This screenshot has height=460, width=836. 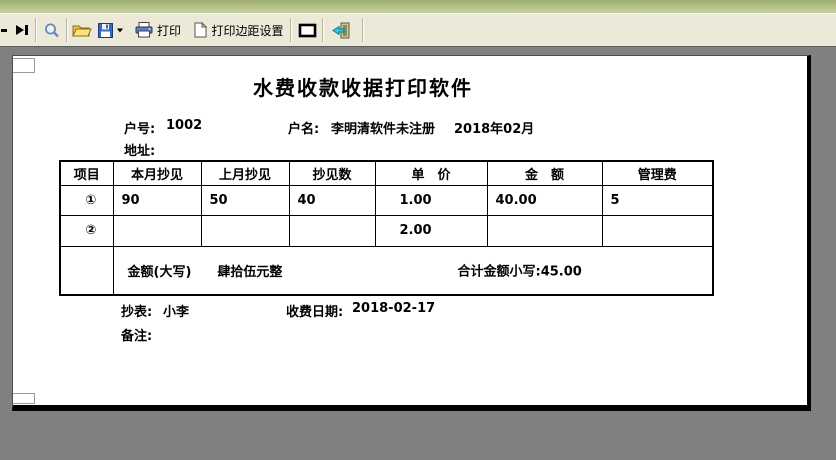 I want to click on name-label: 户名:, so click(x=304, y=129).